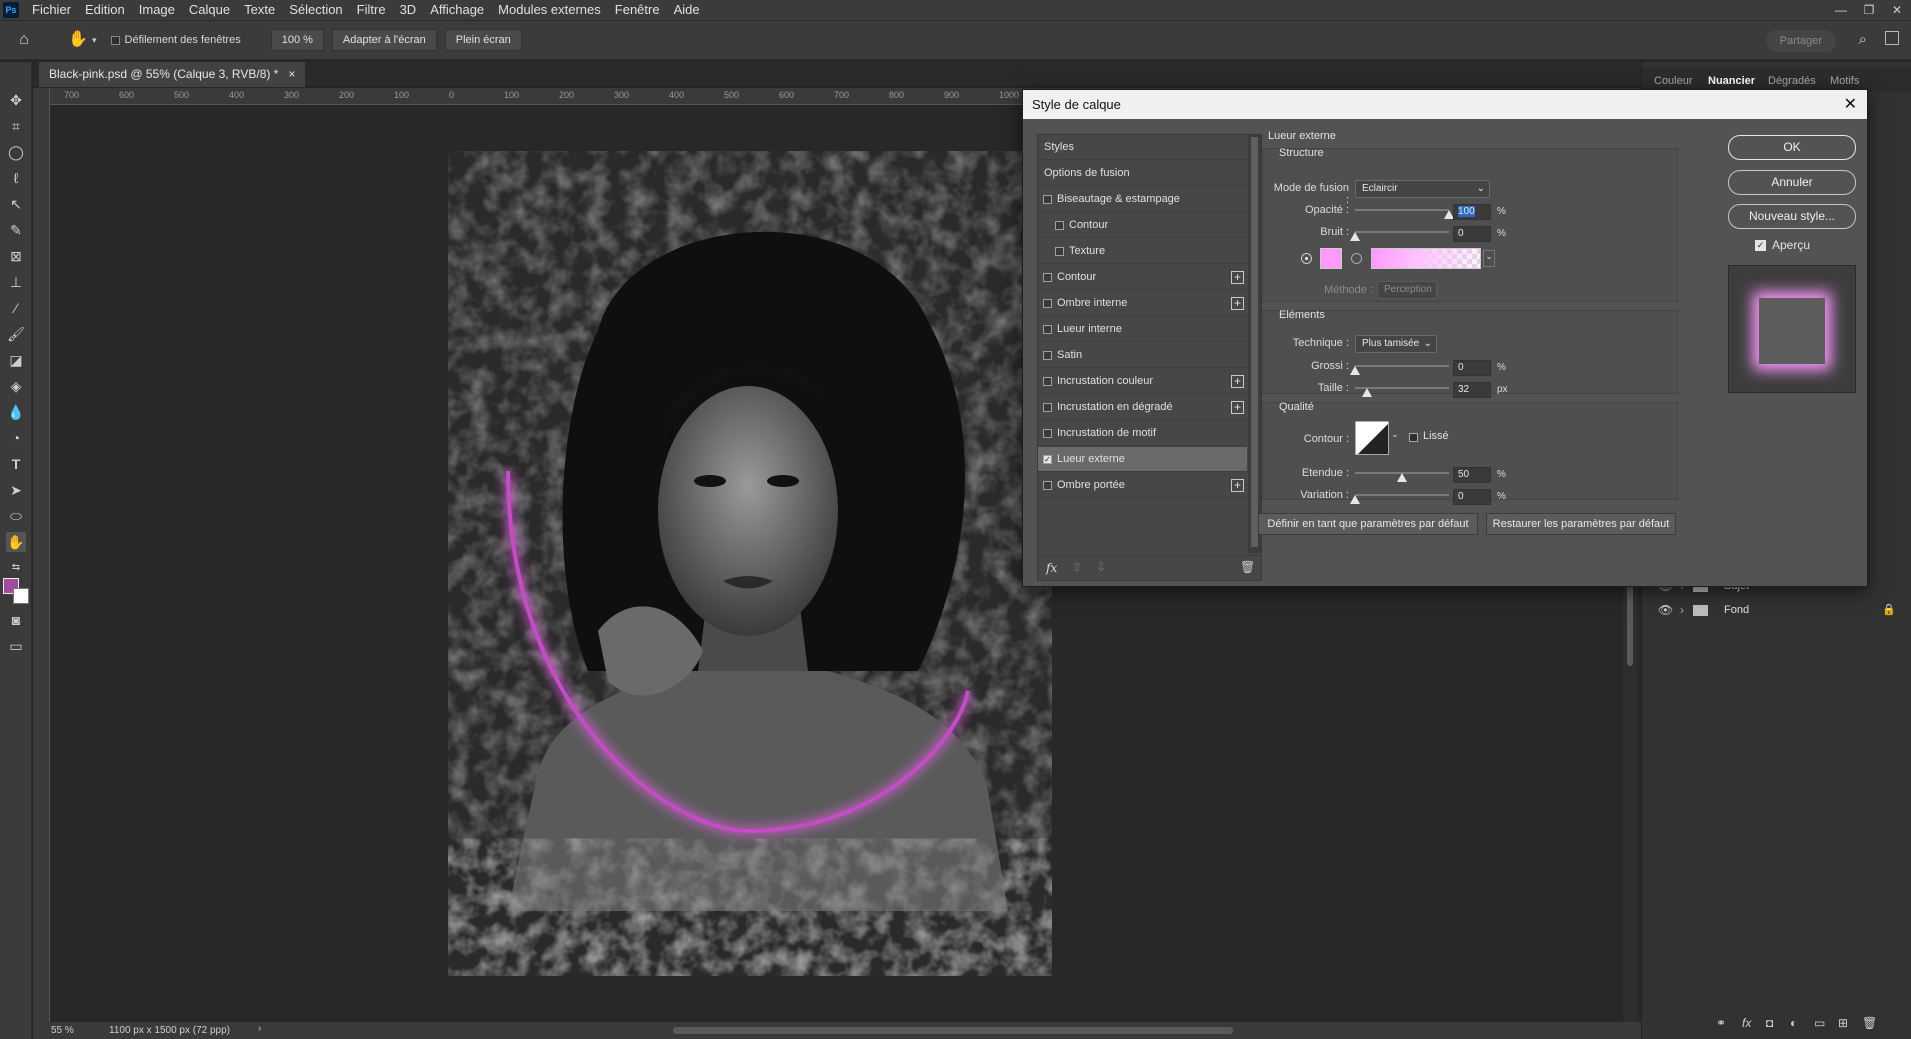 This screenshot has height=1039, width=1911. I want to click on marquee-tool-icon: ◯, so click(16, 152).